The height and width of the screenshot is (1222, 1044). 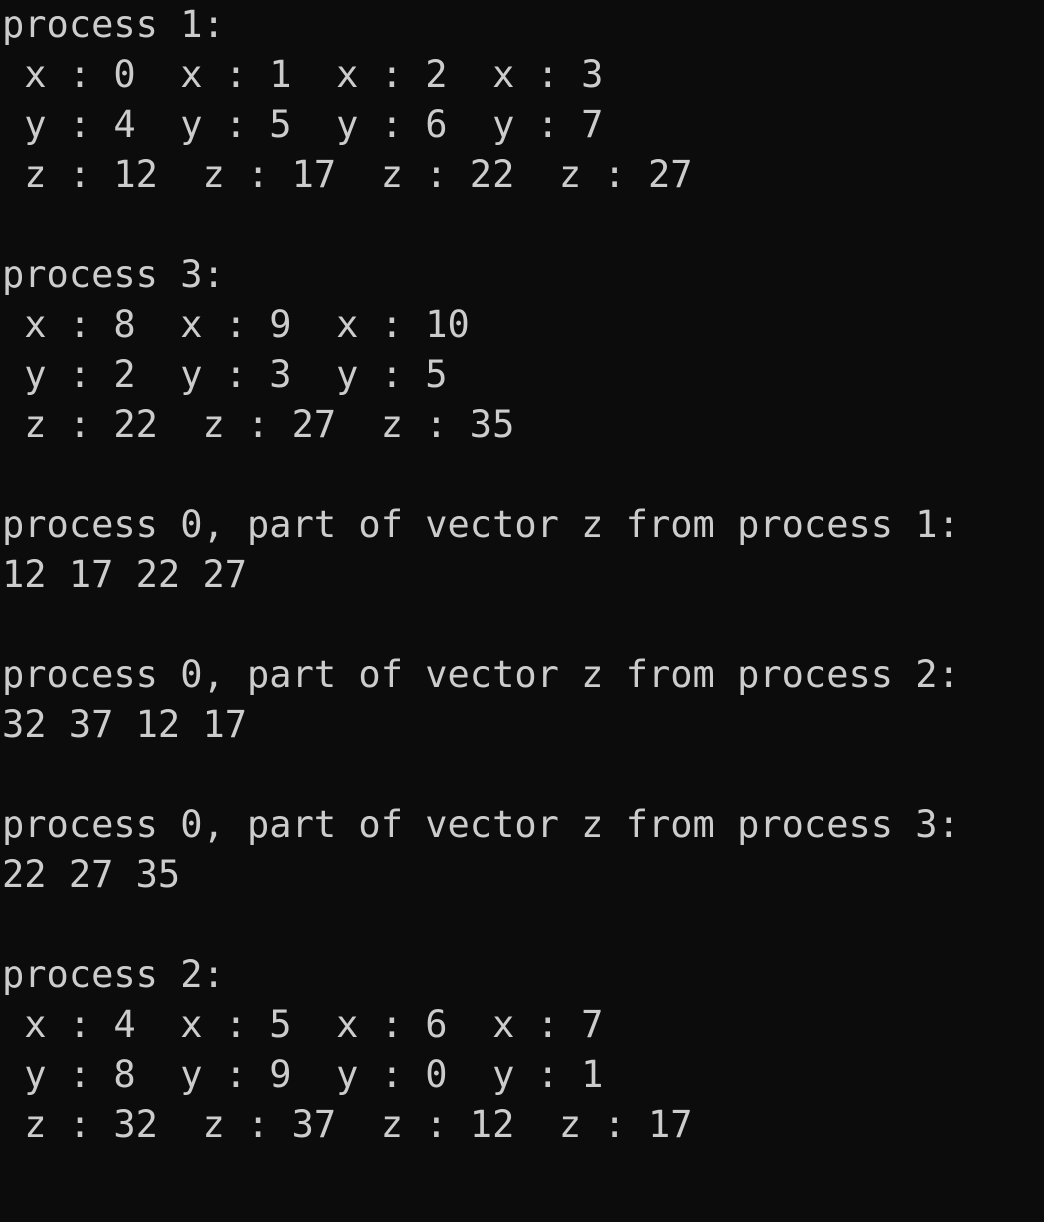 I want to click on output-line: z : 22 z : 27 z : 35, so click(x=258, y=424).